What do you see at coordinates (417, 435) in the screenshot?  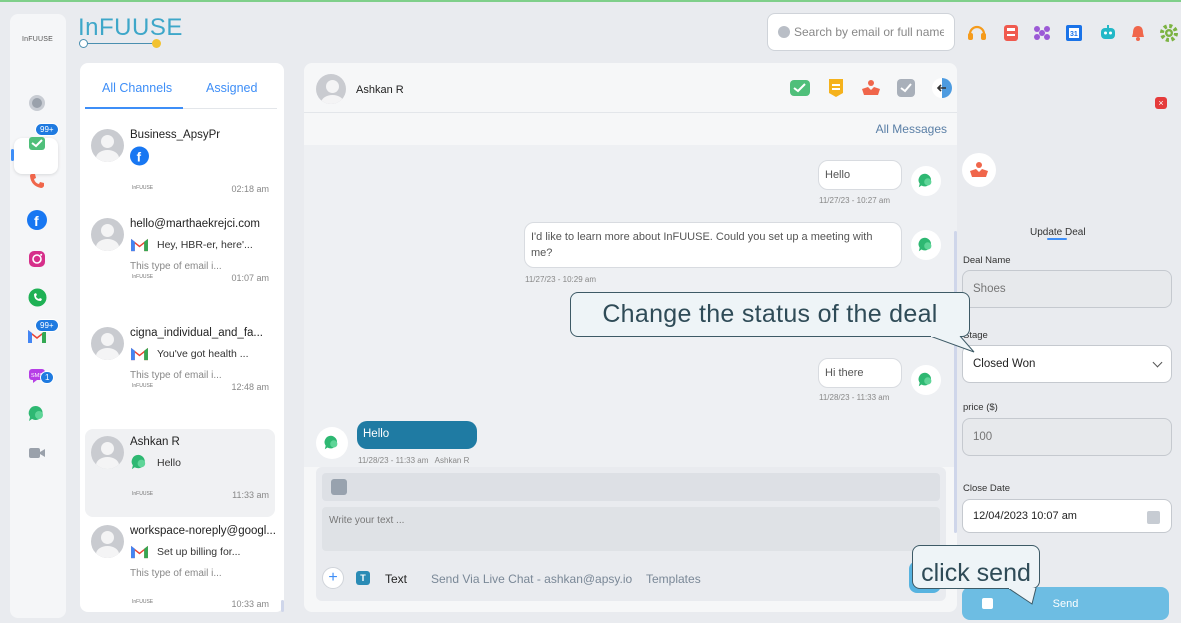 I see `incoming-message: Hello` at bounding box center [417, 435].